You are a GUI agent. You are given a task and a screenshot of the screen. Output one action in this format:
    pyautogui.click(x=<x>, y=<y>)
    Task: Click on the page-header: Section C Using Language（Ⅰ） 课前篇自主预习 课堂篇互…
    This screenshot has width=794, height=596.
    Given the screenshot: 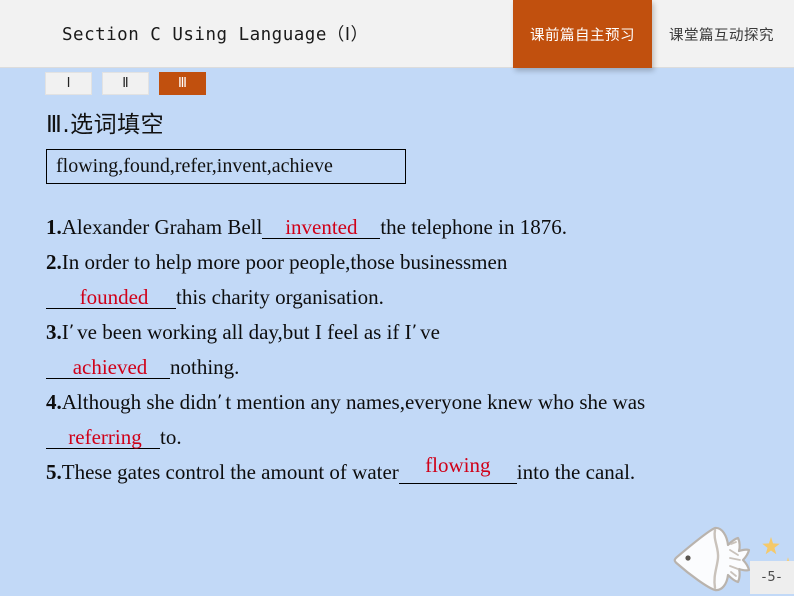 What is the action you would take?
    pyautogui.click(x=397, y=34)
    